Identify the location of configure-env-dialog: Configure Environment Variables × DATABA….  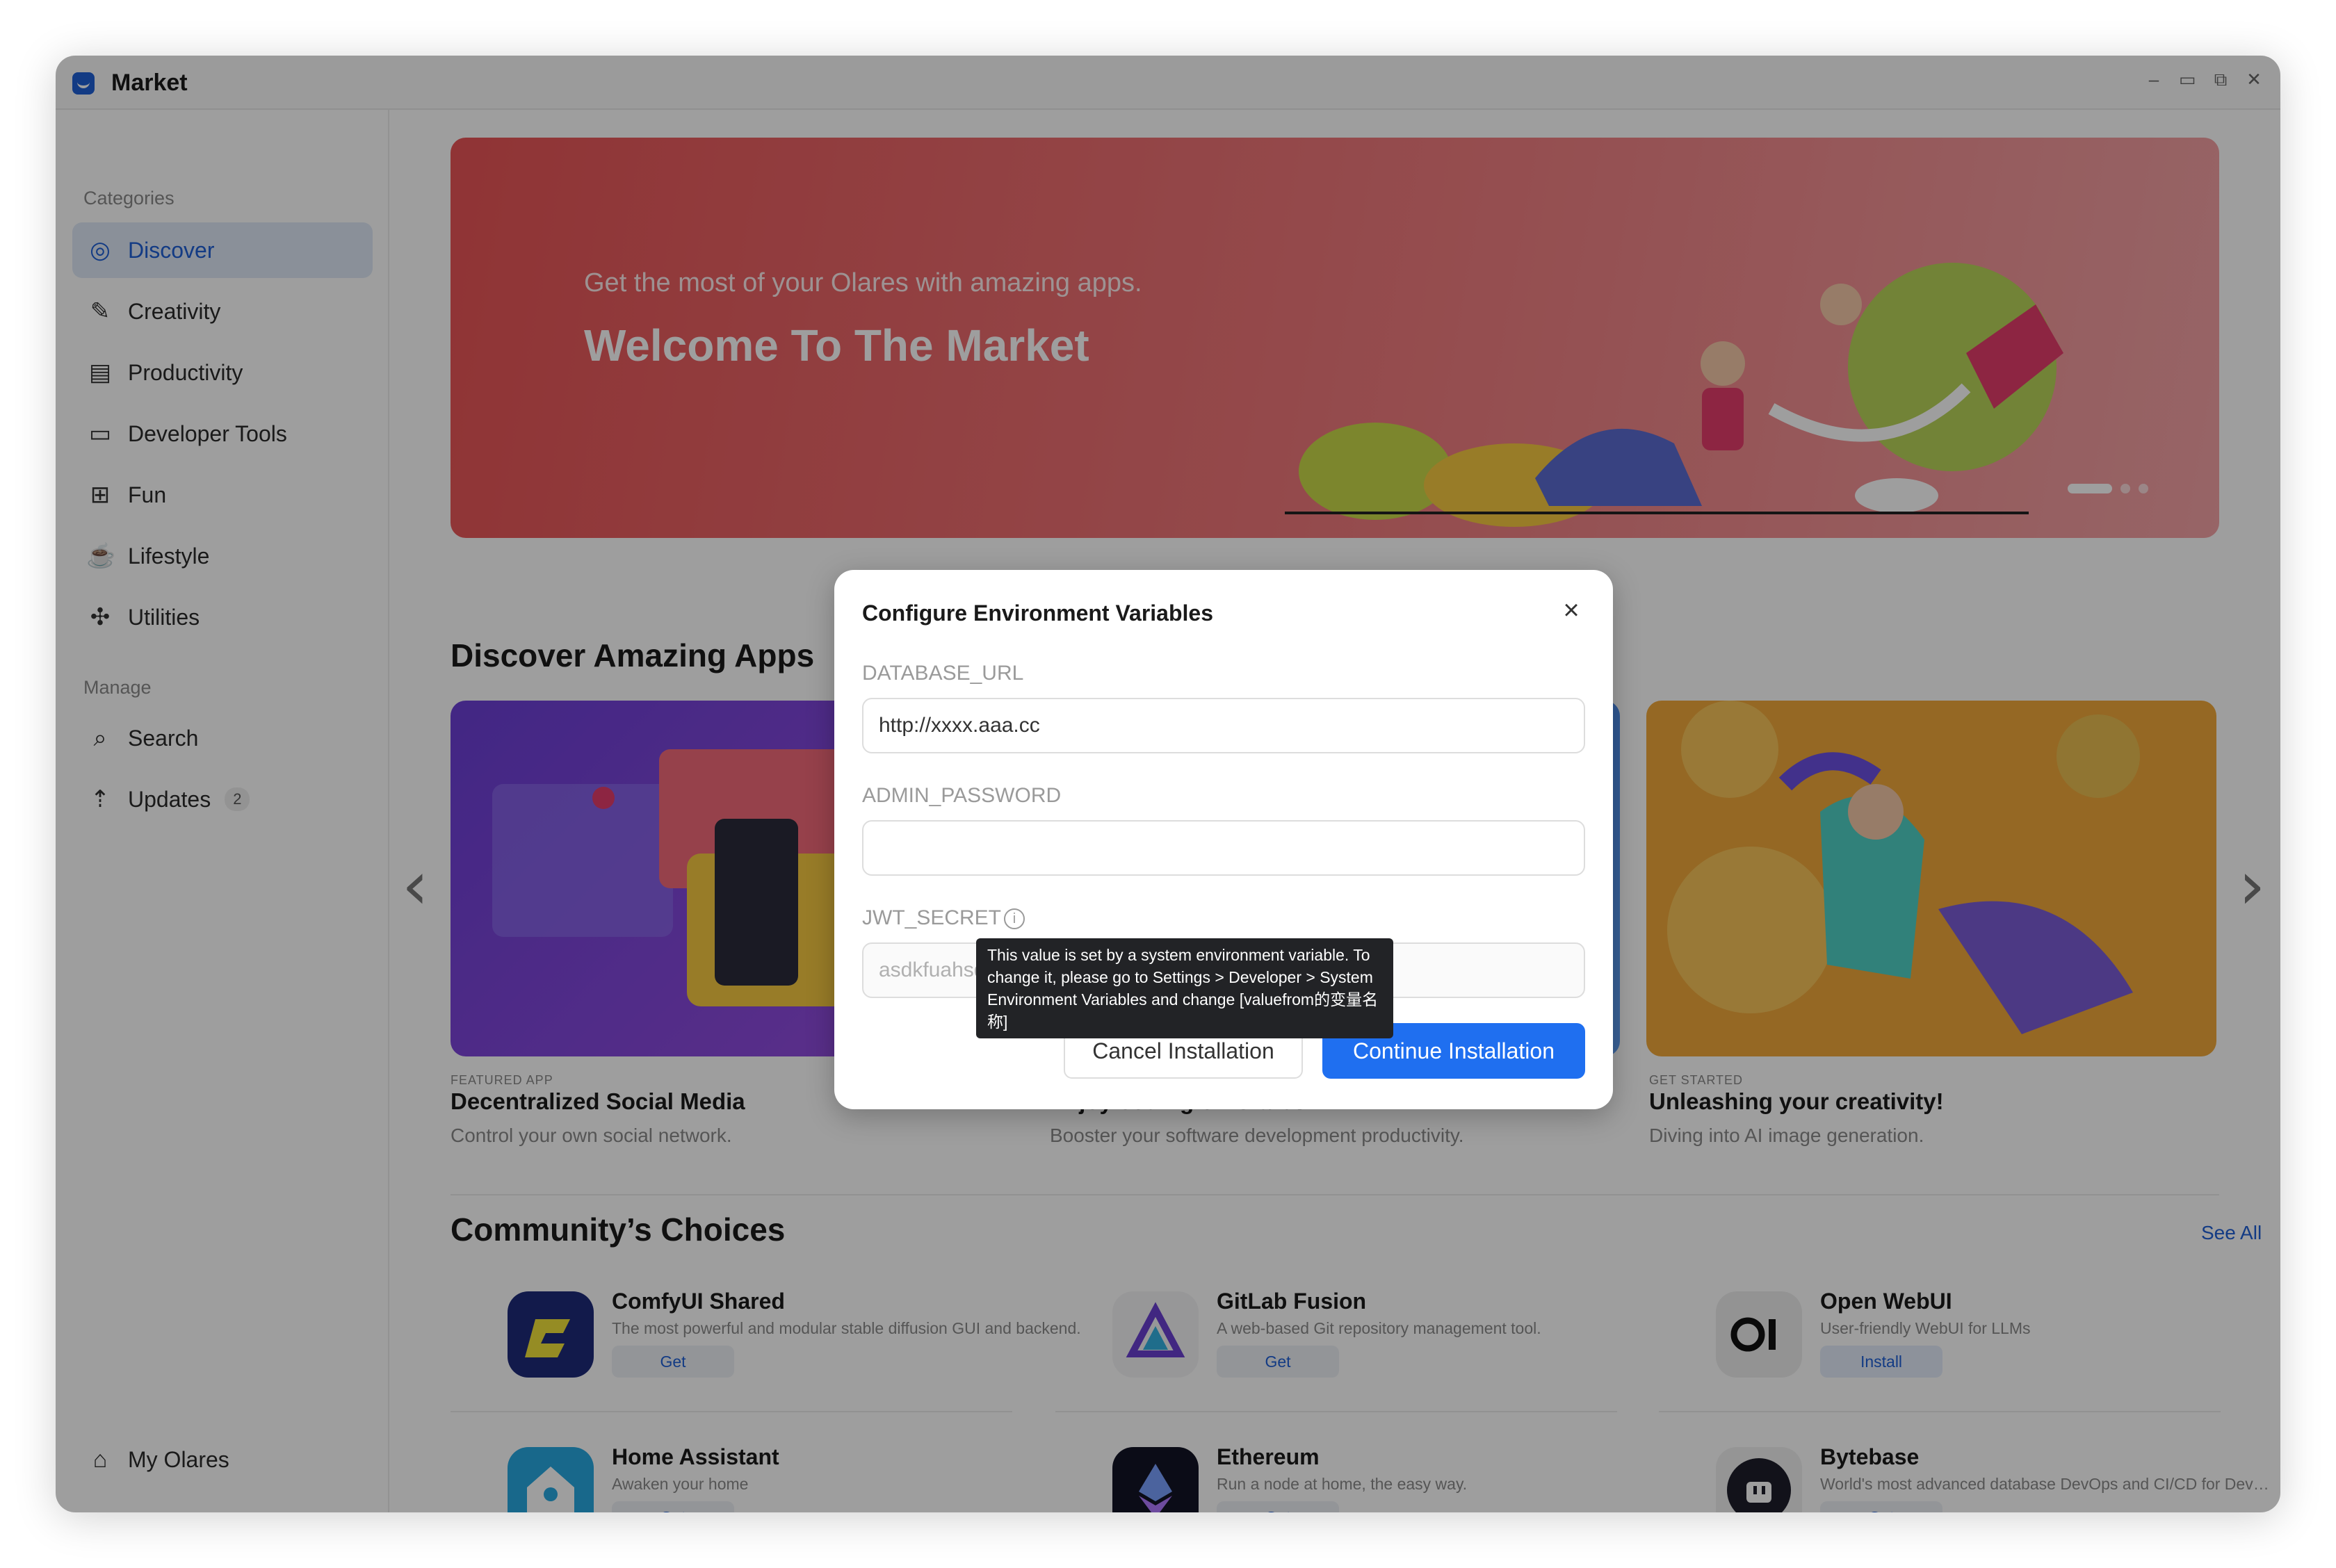
(1223, 839).